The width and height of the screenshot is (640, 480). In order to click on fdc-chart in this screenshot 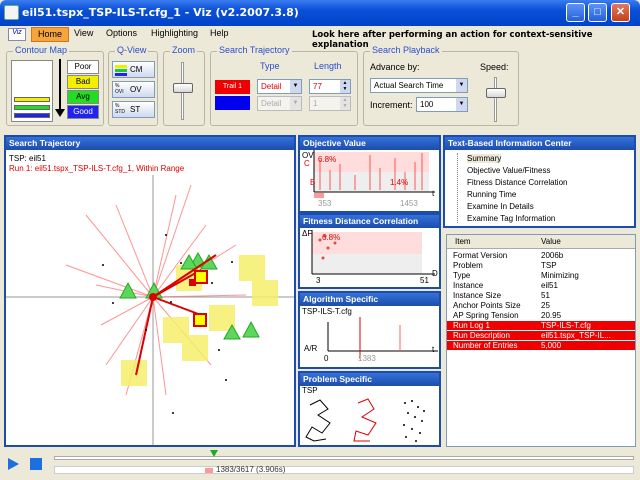, I will do `click(369, 258)`.